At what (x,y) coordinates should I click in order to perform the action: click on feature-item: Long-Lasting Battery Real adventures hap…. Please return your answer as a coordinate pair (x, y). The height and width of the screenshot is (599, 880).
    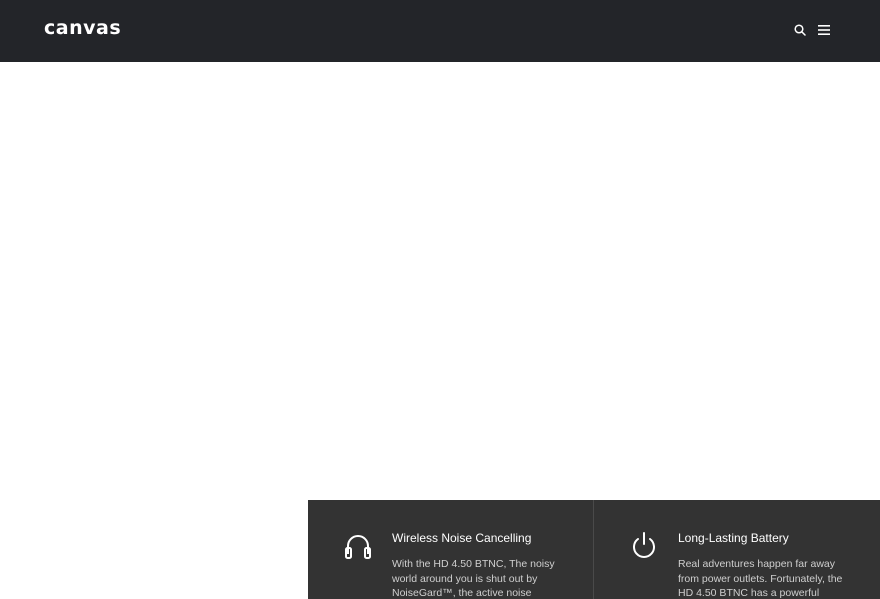
    Looking at the image, I should click on (736, 549).